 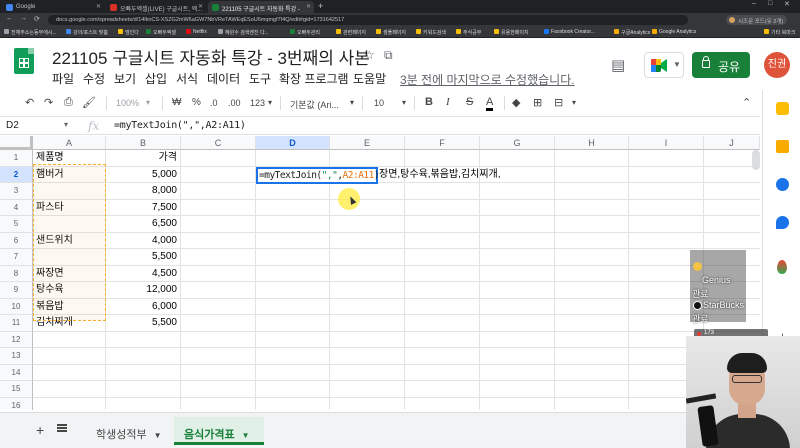 What do you see at coordinates (40, 430) in the screenshot?
I see `add-sheet-button: +` at bounding box center [40, 430].